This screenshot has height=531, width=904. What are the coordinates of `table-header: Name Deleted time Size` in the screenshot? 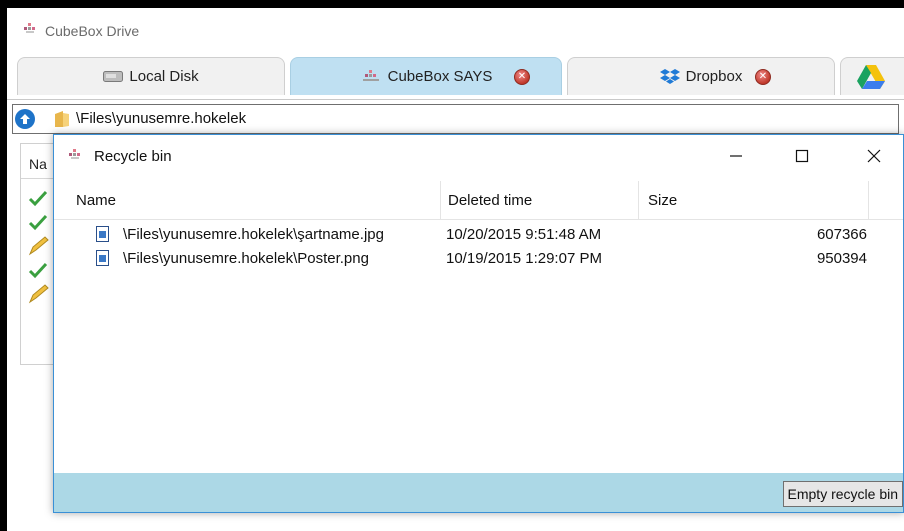 It's located at (478, 200).